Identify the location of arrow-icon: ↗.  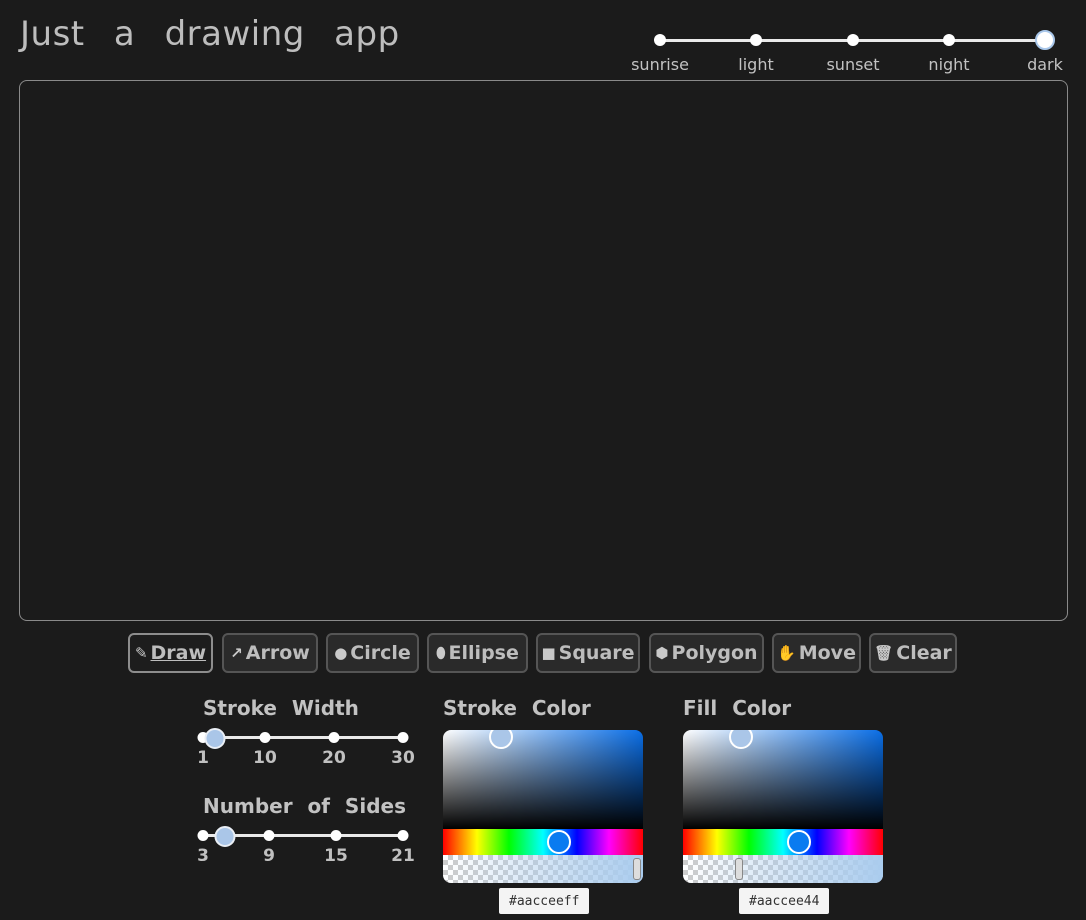
(236, 653).